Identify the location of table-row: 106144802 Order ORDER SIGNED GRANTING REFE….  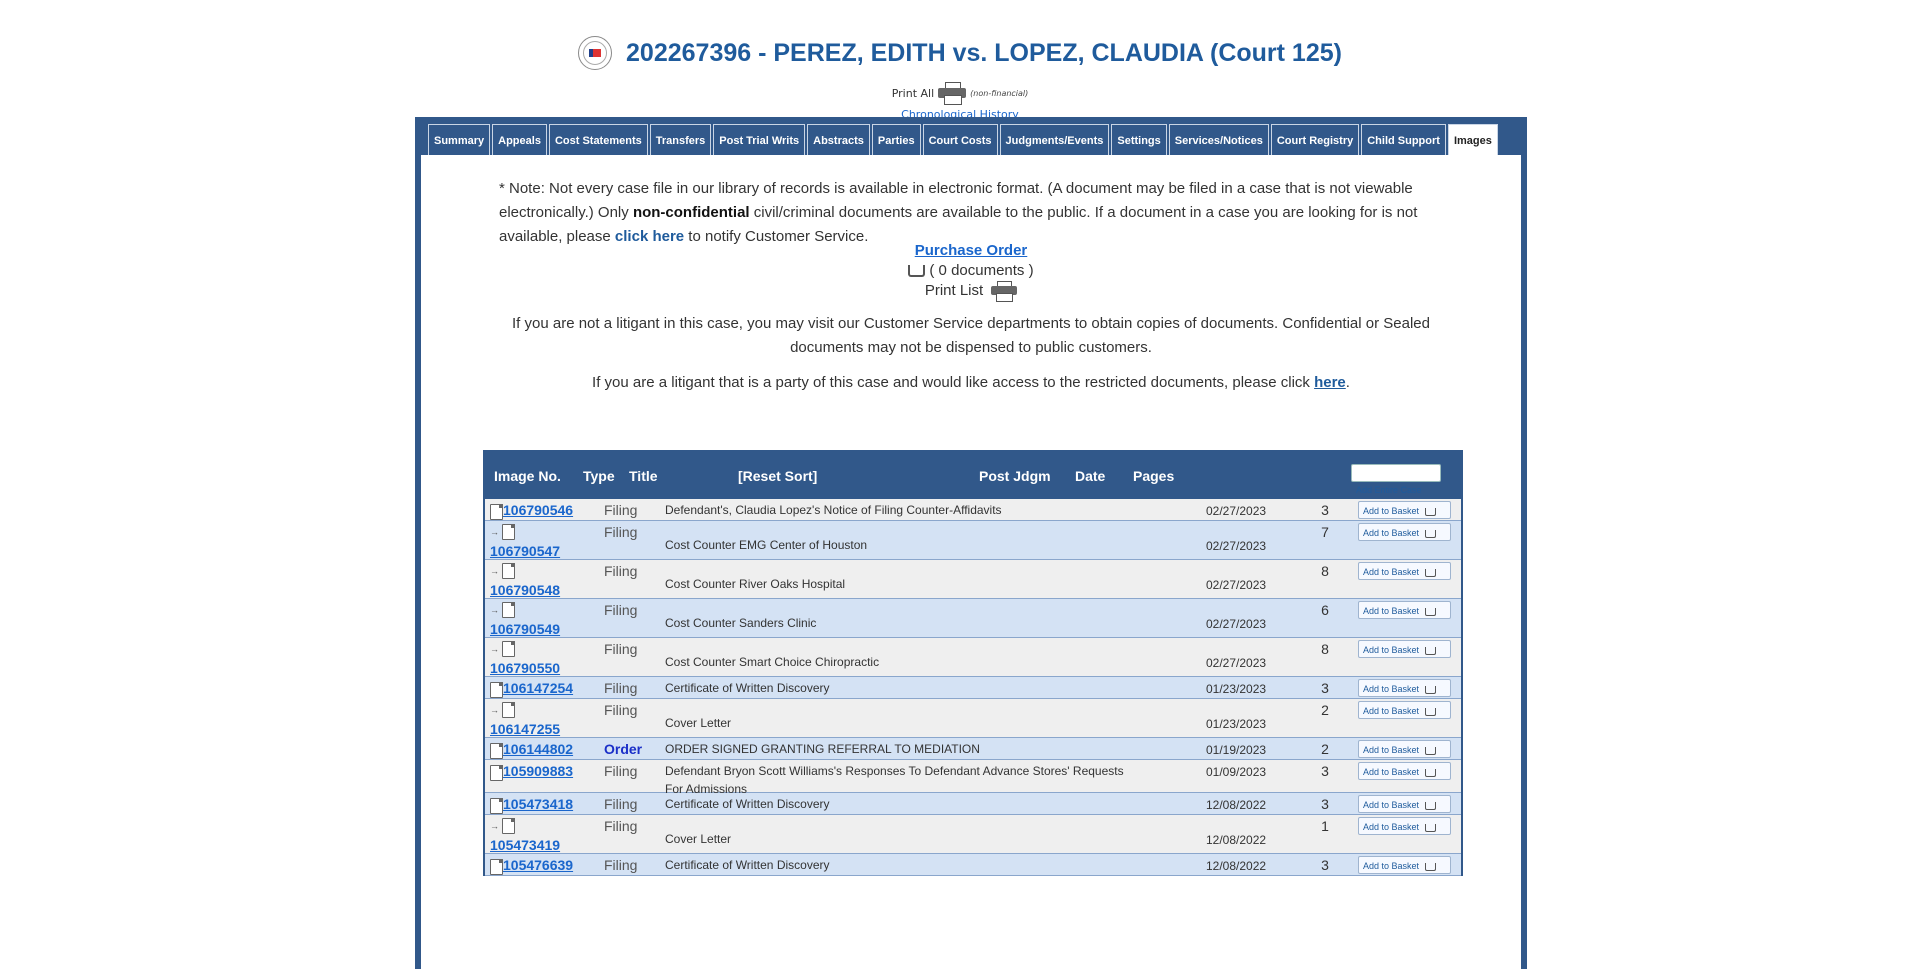
(973, 749).